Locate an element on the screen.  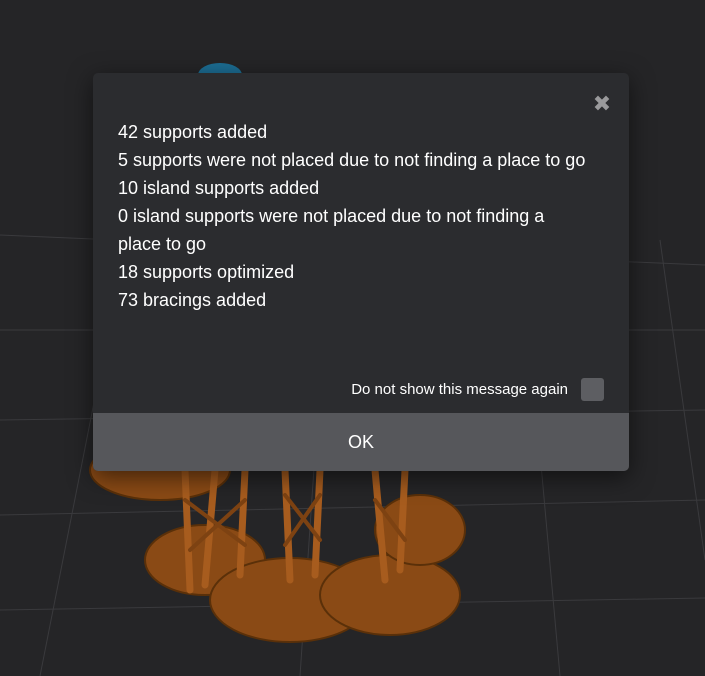
dont-show-again-checkbox is located at coordinates (592, 389).